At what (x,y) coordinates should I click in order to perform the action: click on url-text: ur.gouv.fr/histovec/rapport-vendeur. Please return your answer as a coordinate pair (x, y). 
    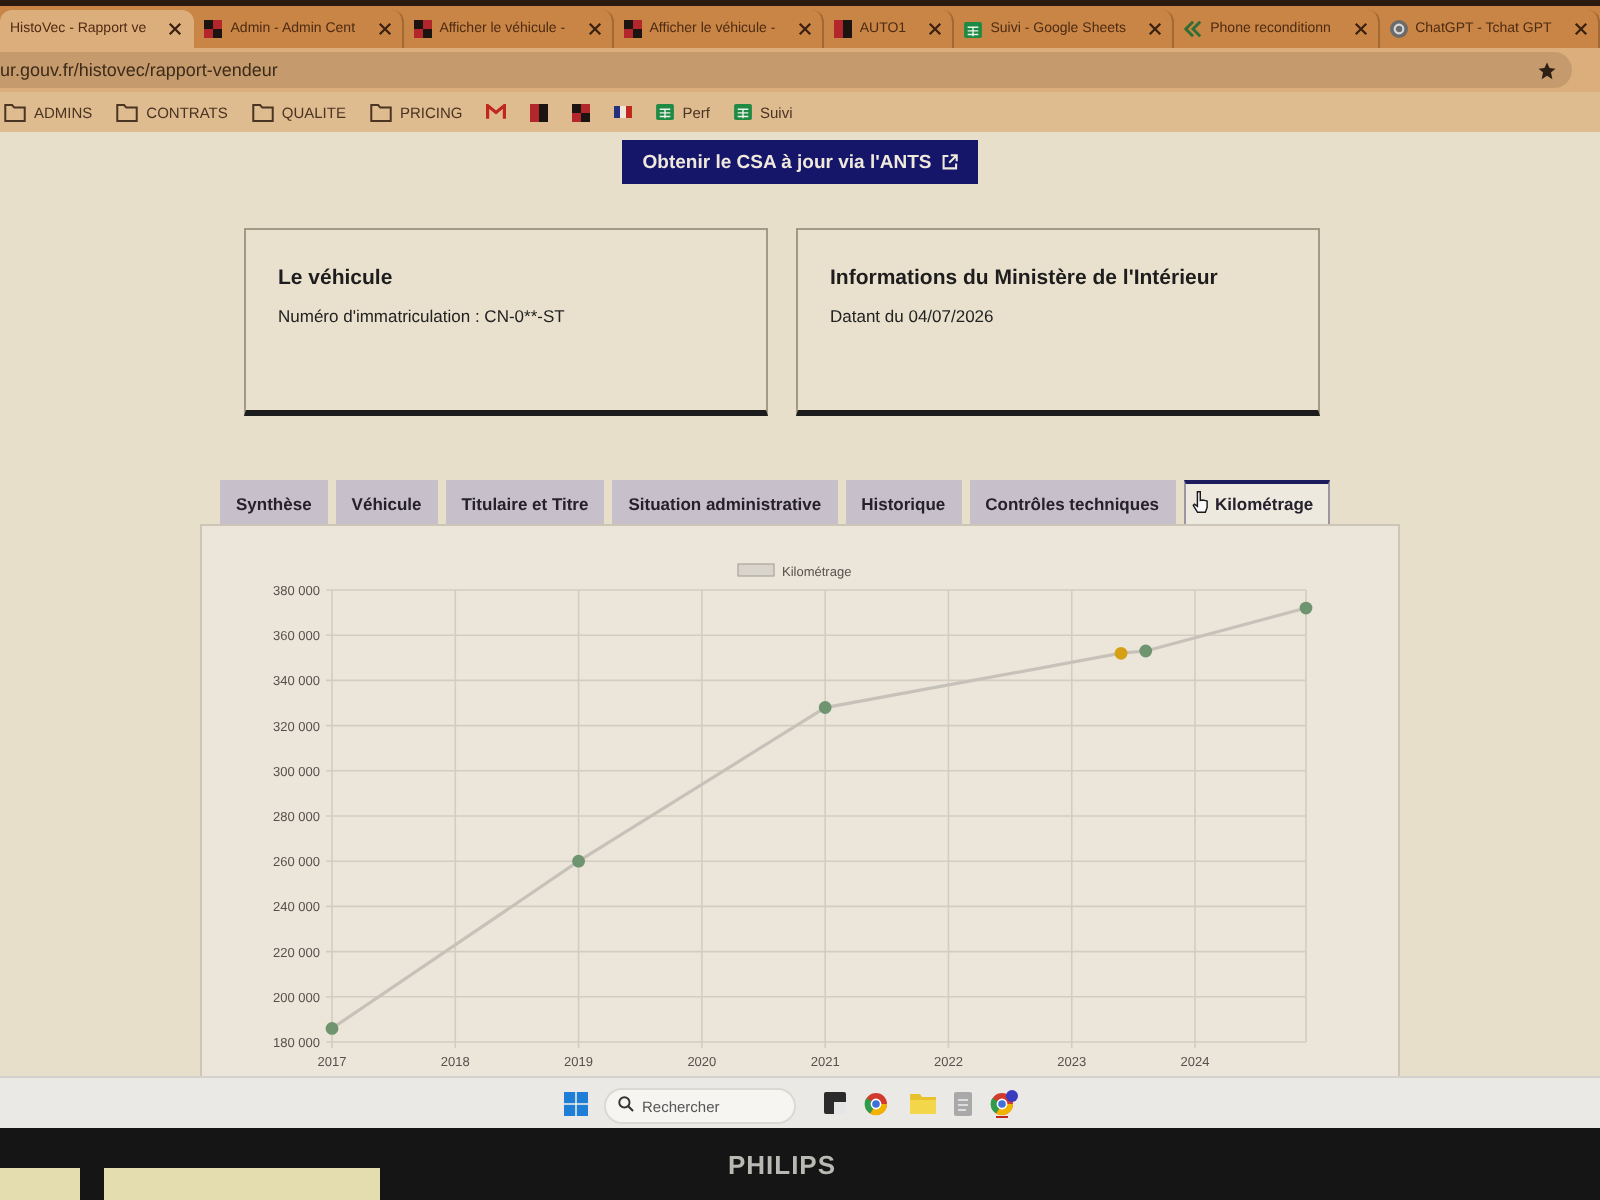
    Looking at the image, I should click on (140, 70).